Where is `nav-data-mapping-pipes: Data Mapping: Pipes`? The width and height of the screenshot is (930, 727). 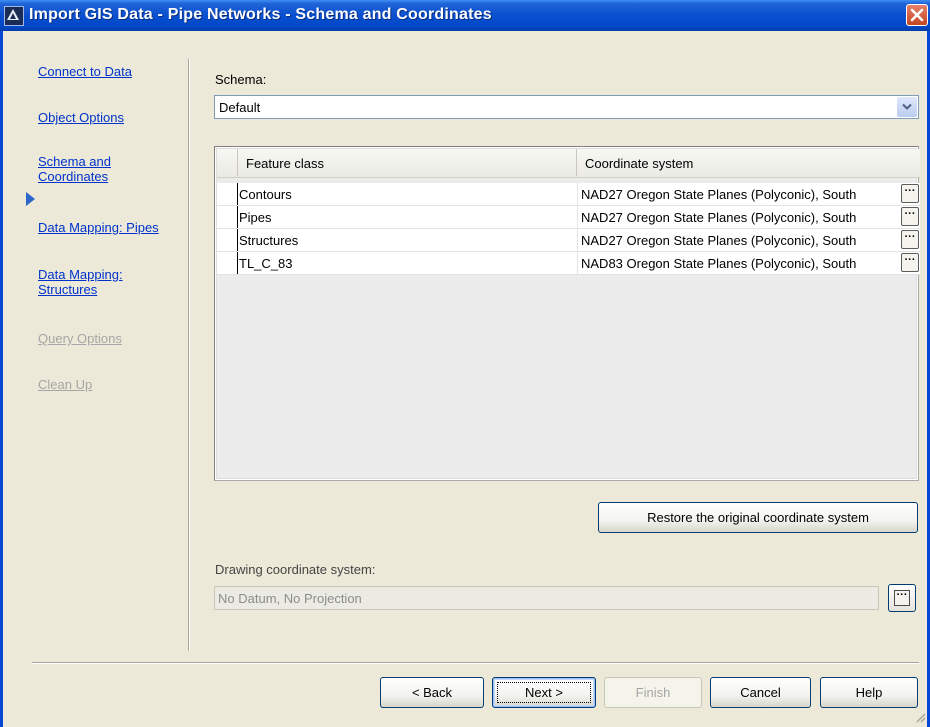
nav-data-mapping-pipes: Data Mapping: Pipes is located at coordinates (113, 228).